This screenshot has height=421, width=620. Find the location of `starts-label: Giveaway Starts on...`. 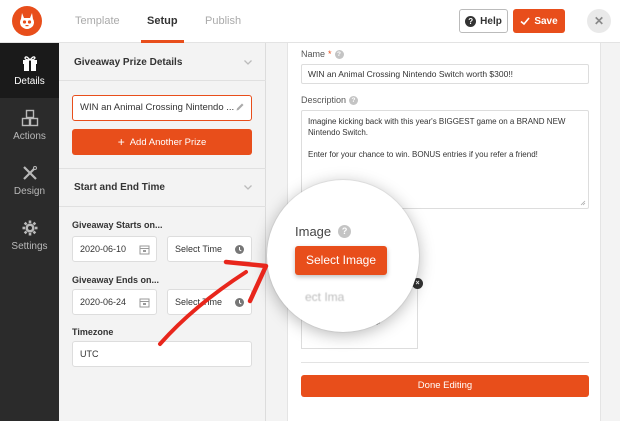

starts-label: Giveaway Starts on... is located at coordinates (117, 225).